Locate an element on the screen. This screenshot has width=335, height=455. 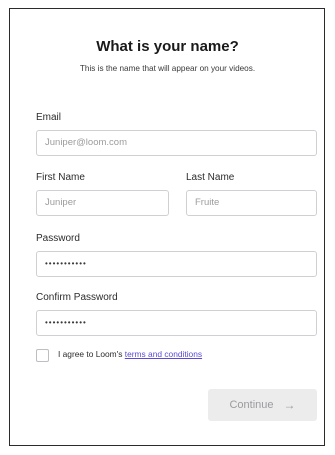
terms-checkbox is located at coordinates (42, 355).